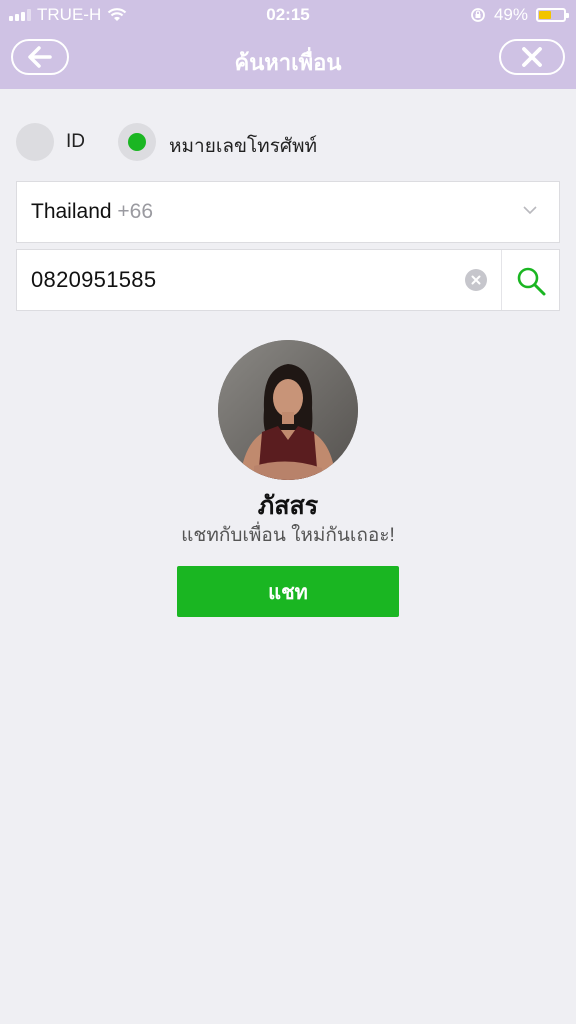 Image resolution: width=576 pixels, height=1024 pixels. Describe the element at coordinates (510, 14) in the screenshot. I see `battery-percent: 49%` at that location.